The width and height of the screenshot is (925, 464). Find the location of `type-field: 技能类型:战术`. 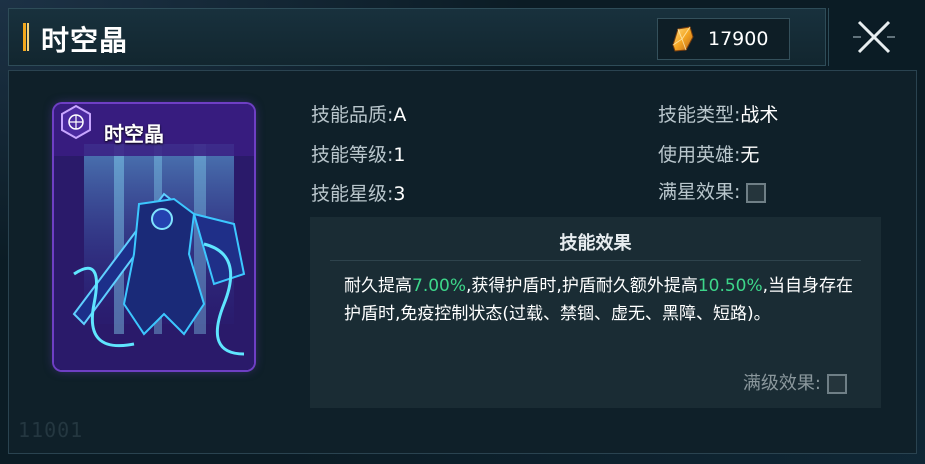

type-field: 技能类型:战术 is located at coordinates (718, 113).